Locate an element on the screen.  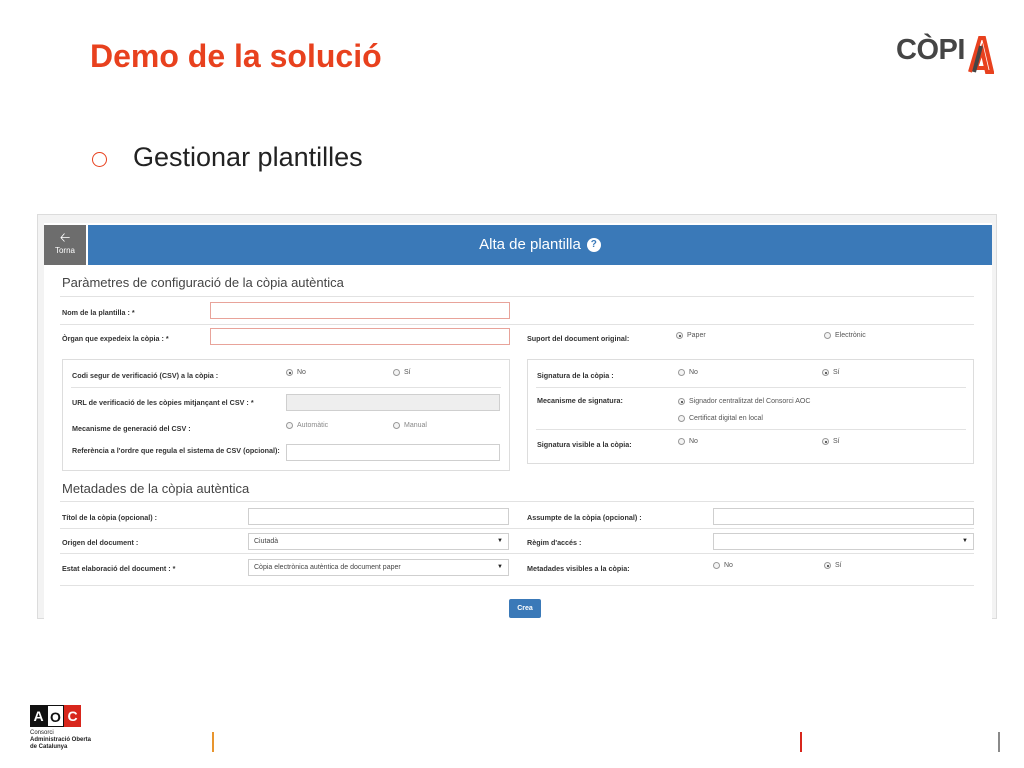
copia-logo: CÒPI is located at coordinates (946, 53).